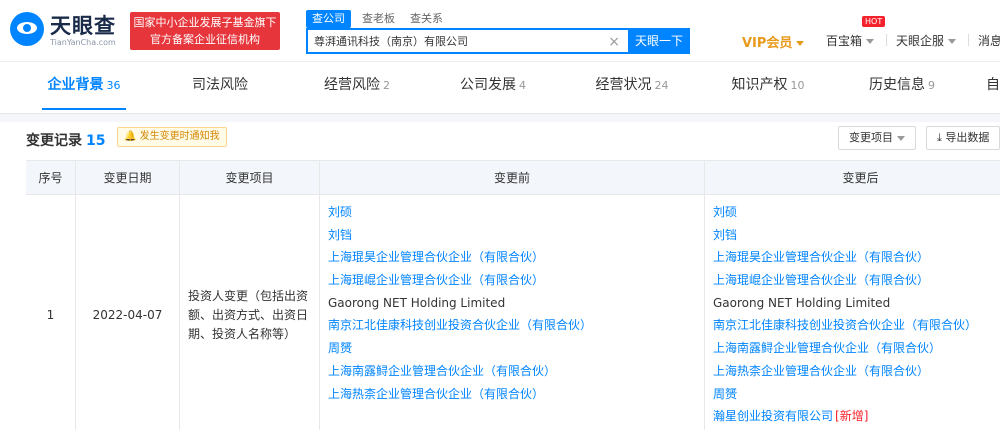 This screenshot has width=1000, height=430. Describe the element at coordinates (759, 85) in the screenshot. I see `tab-label: 知识产权` at that location.